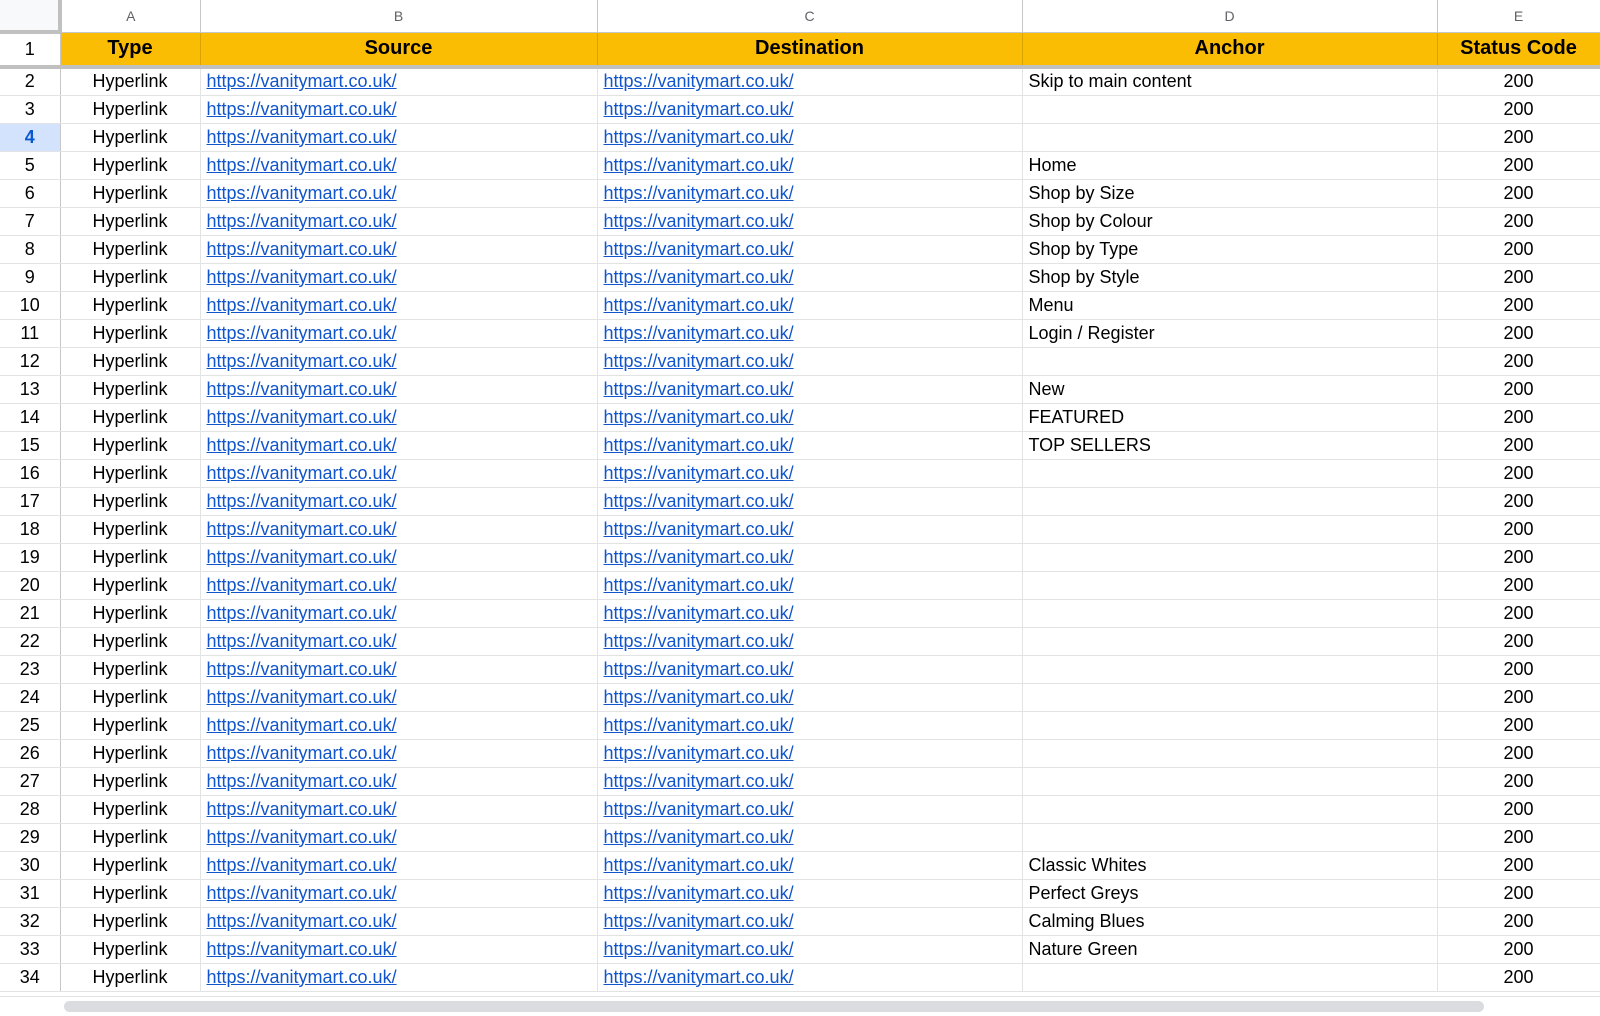 The width and height of the screenshot is (1600, 1016). What do you see at coordinates (30, 557) in the screenshot?
I see `row-number: 19` at bounding box center [30, 557].